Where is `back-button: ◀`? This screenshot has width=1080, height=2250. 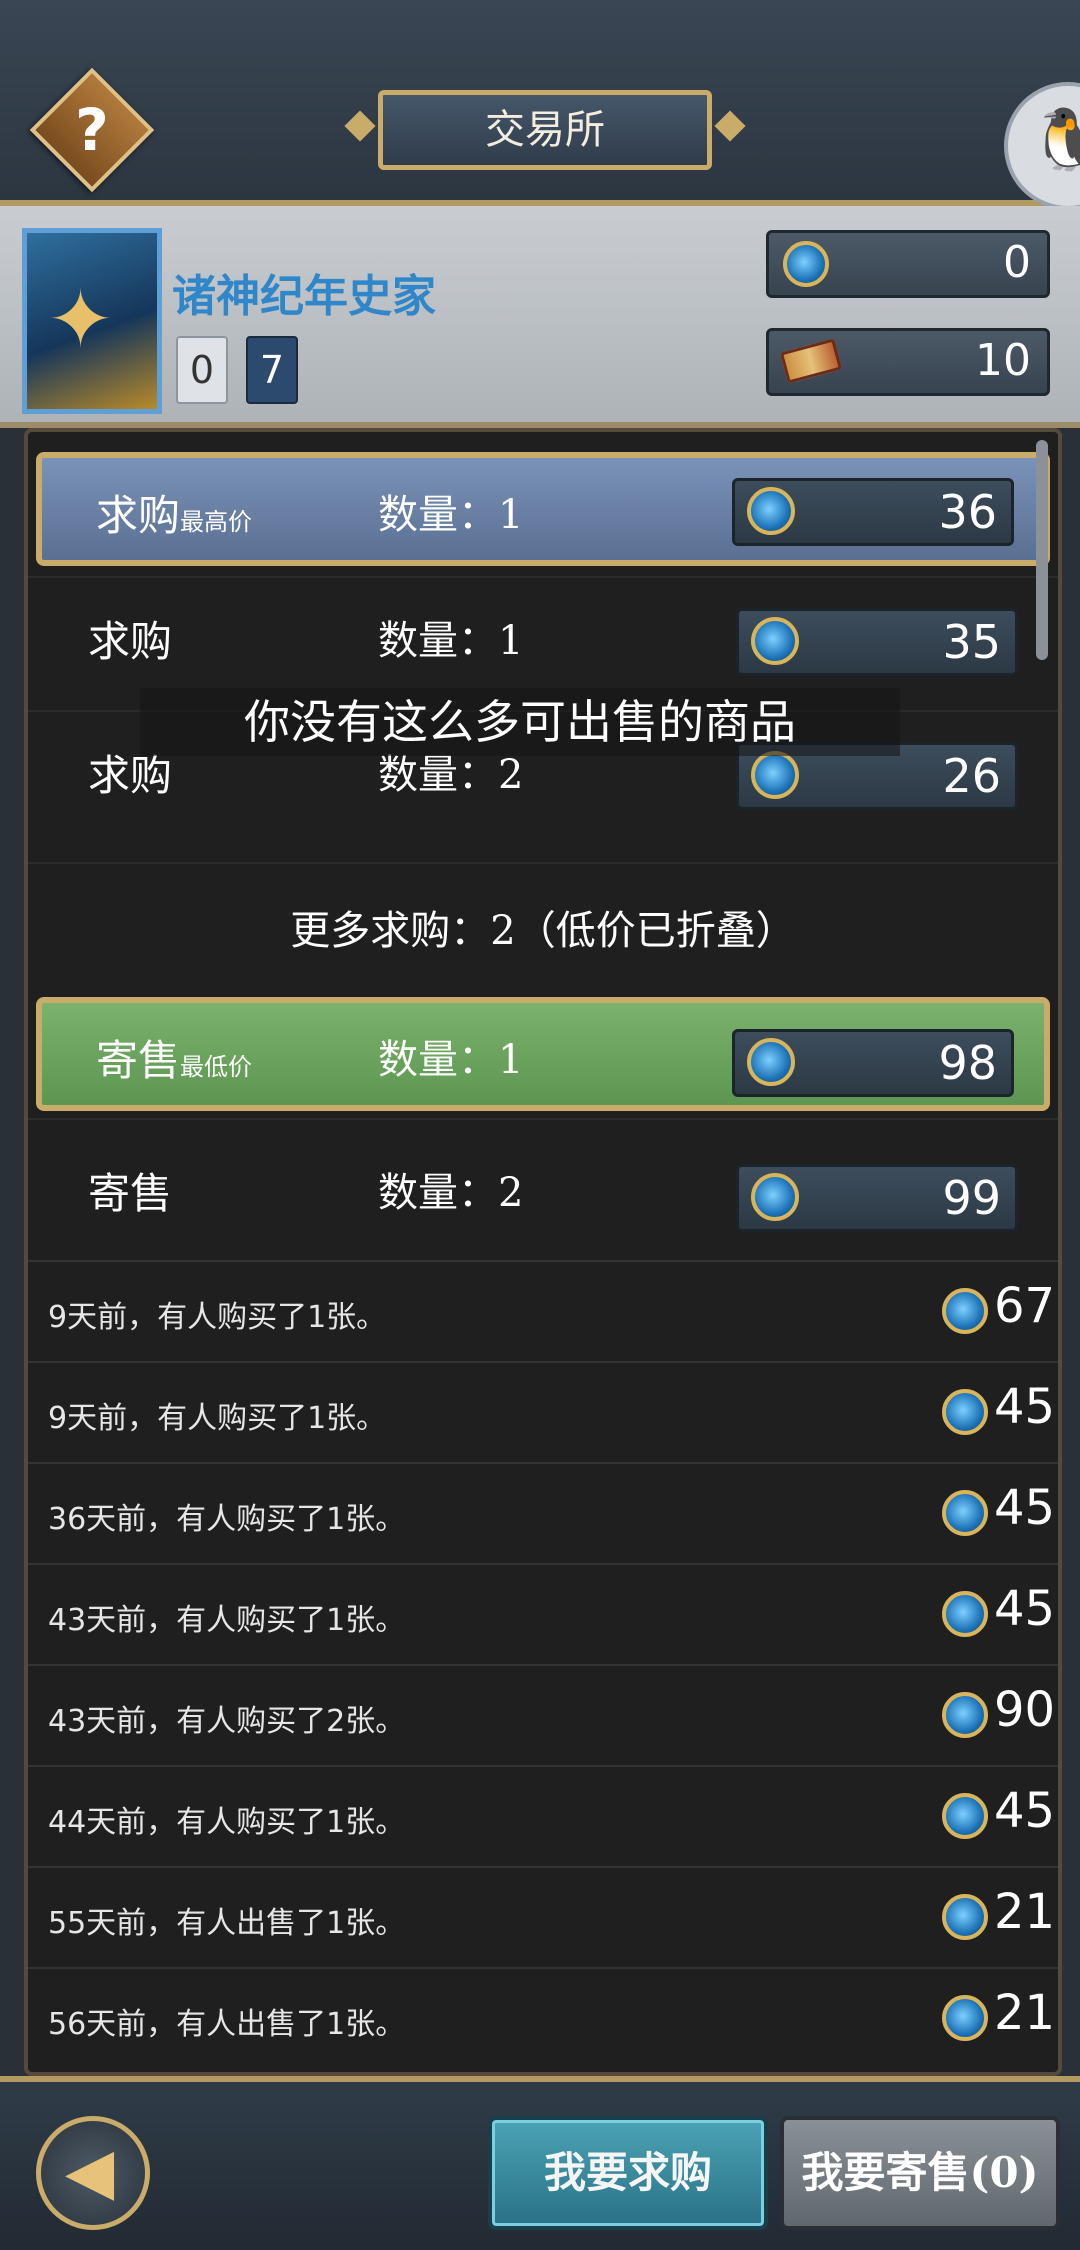
back-button: ◀ is located at coordinates (93, 2173).